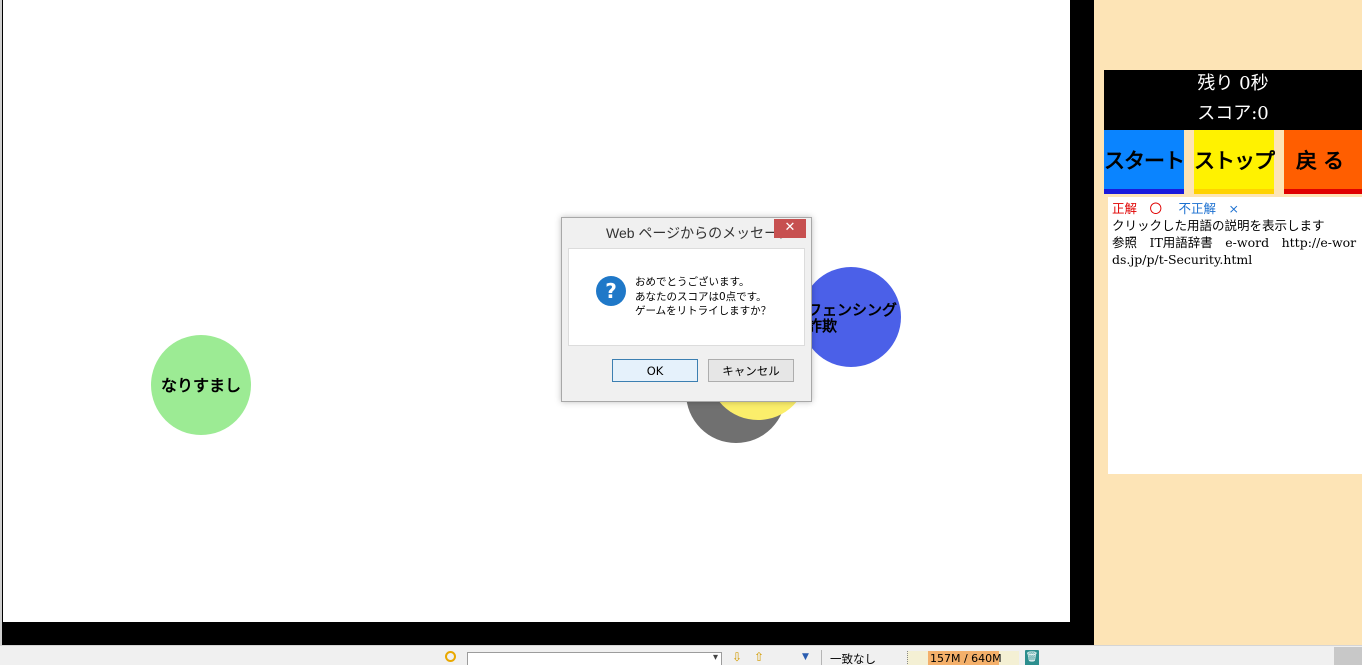  I want to click on back-button-label: 戻る, so click(1323, 160).